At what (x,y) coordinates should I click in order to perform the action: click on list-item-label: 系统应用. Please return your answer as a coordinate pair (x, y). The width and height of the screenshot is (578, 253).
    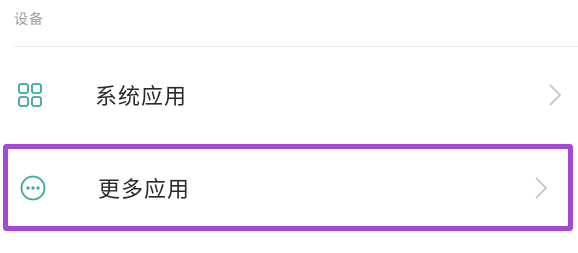
    Looking at the image, I should click on (141, 97).